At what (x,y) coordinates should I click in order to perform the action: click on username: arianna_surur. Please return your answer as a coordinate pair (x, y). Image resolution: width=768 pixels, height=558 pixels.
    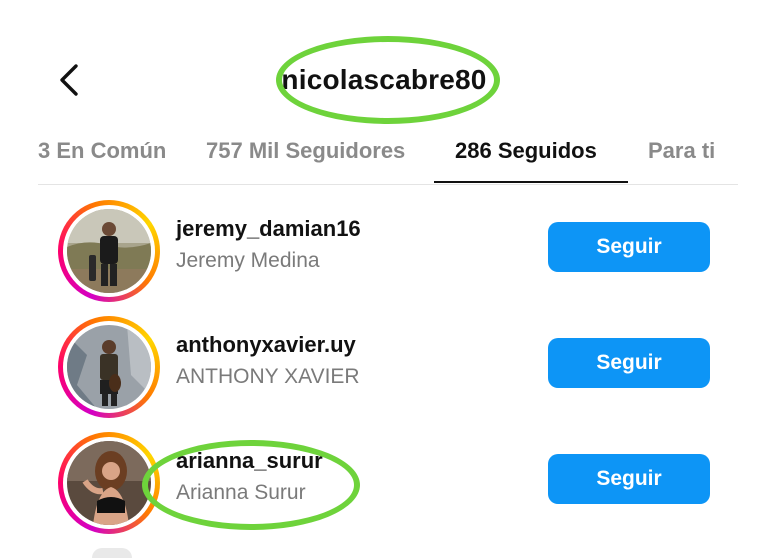
    Looking at the image, I should click on (249, 461).